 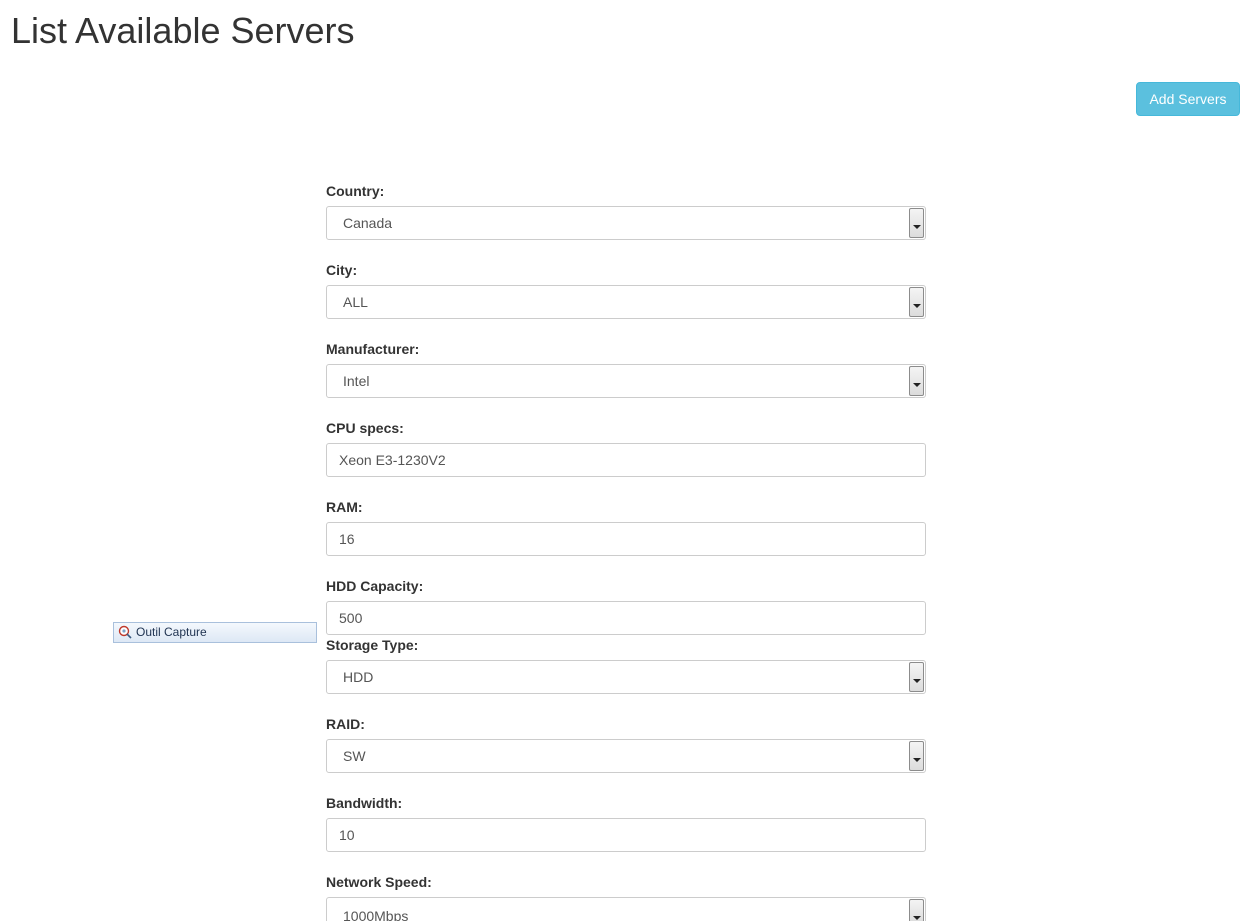 I want to click on hdd-capacity-group: HDD Capacity: 500, so click(x=626, y=606).